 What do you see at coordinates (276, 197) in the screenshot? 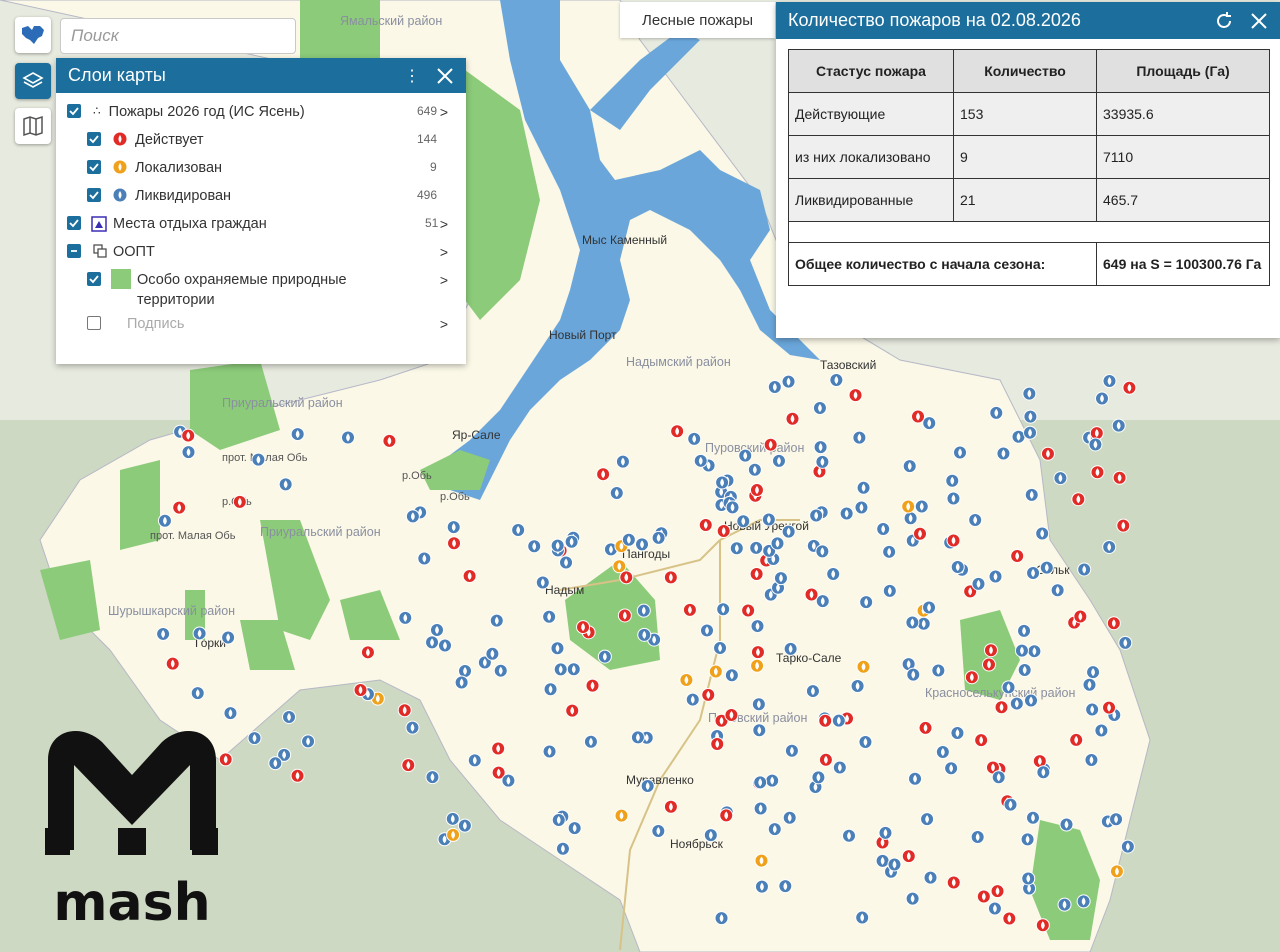
I see `layer-row-extinguished: Ликвидирован 496` at bounding box center [276, 197].